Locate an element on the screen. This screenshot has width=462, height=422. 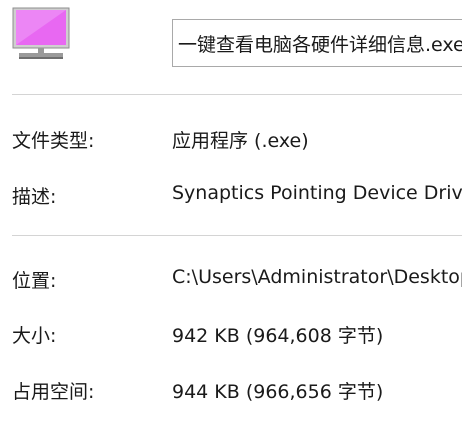
size-on-disk-label: 占用空间: is located at coordinates (53, 392).